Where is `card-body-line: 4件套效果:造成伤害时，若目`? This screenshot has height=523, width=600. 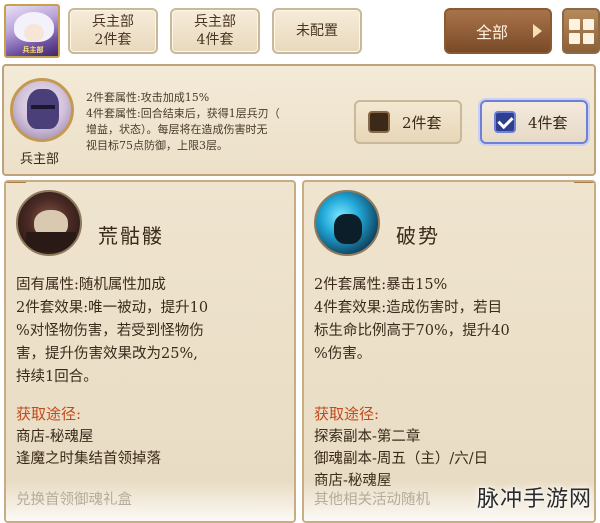
card-body-line: 4件套效果:造成伤害时，若目 is located at coordinates (408, 308).